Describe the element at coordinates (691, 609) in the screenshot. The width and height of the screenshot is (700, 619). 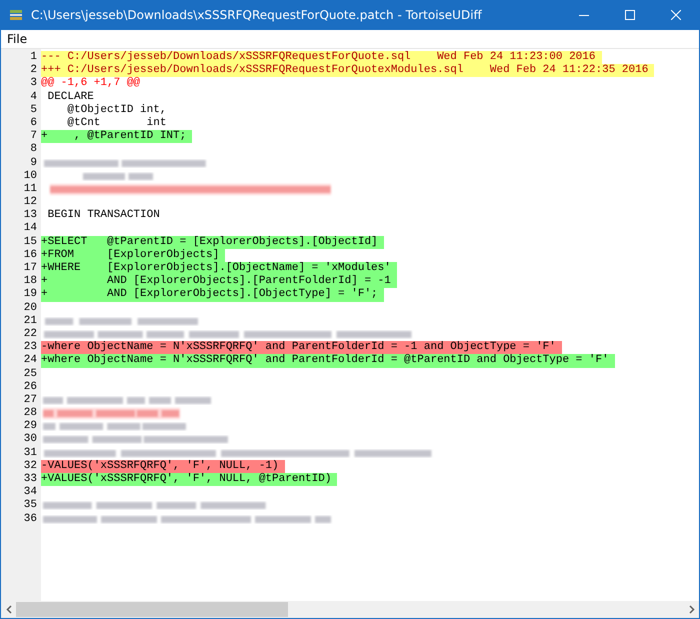
I see `scroll-right-icon` at that location.